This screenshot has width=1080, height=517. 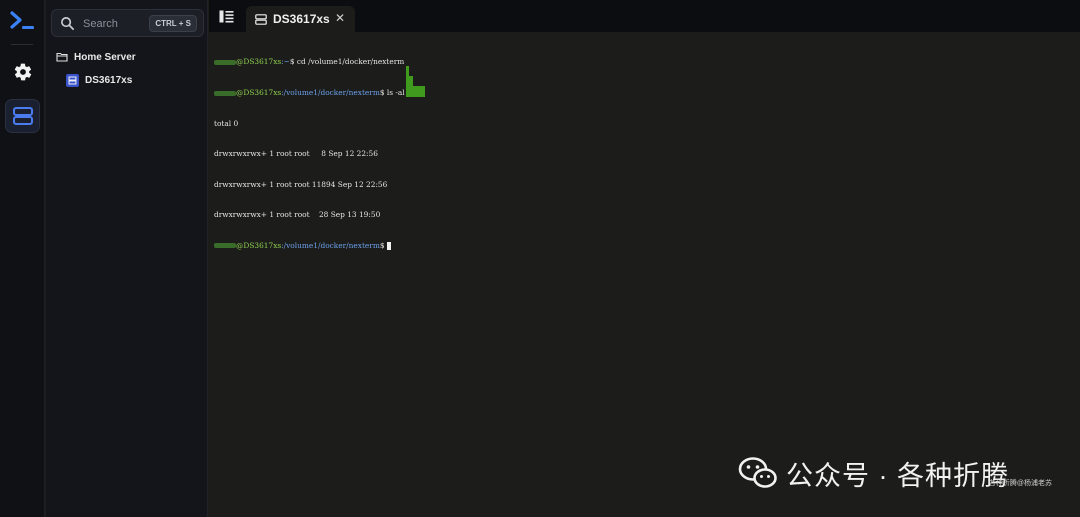 What do you see at coordinates (118, 23) in the screenshot?
I see `search-input` at bounding box center [118, 23].